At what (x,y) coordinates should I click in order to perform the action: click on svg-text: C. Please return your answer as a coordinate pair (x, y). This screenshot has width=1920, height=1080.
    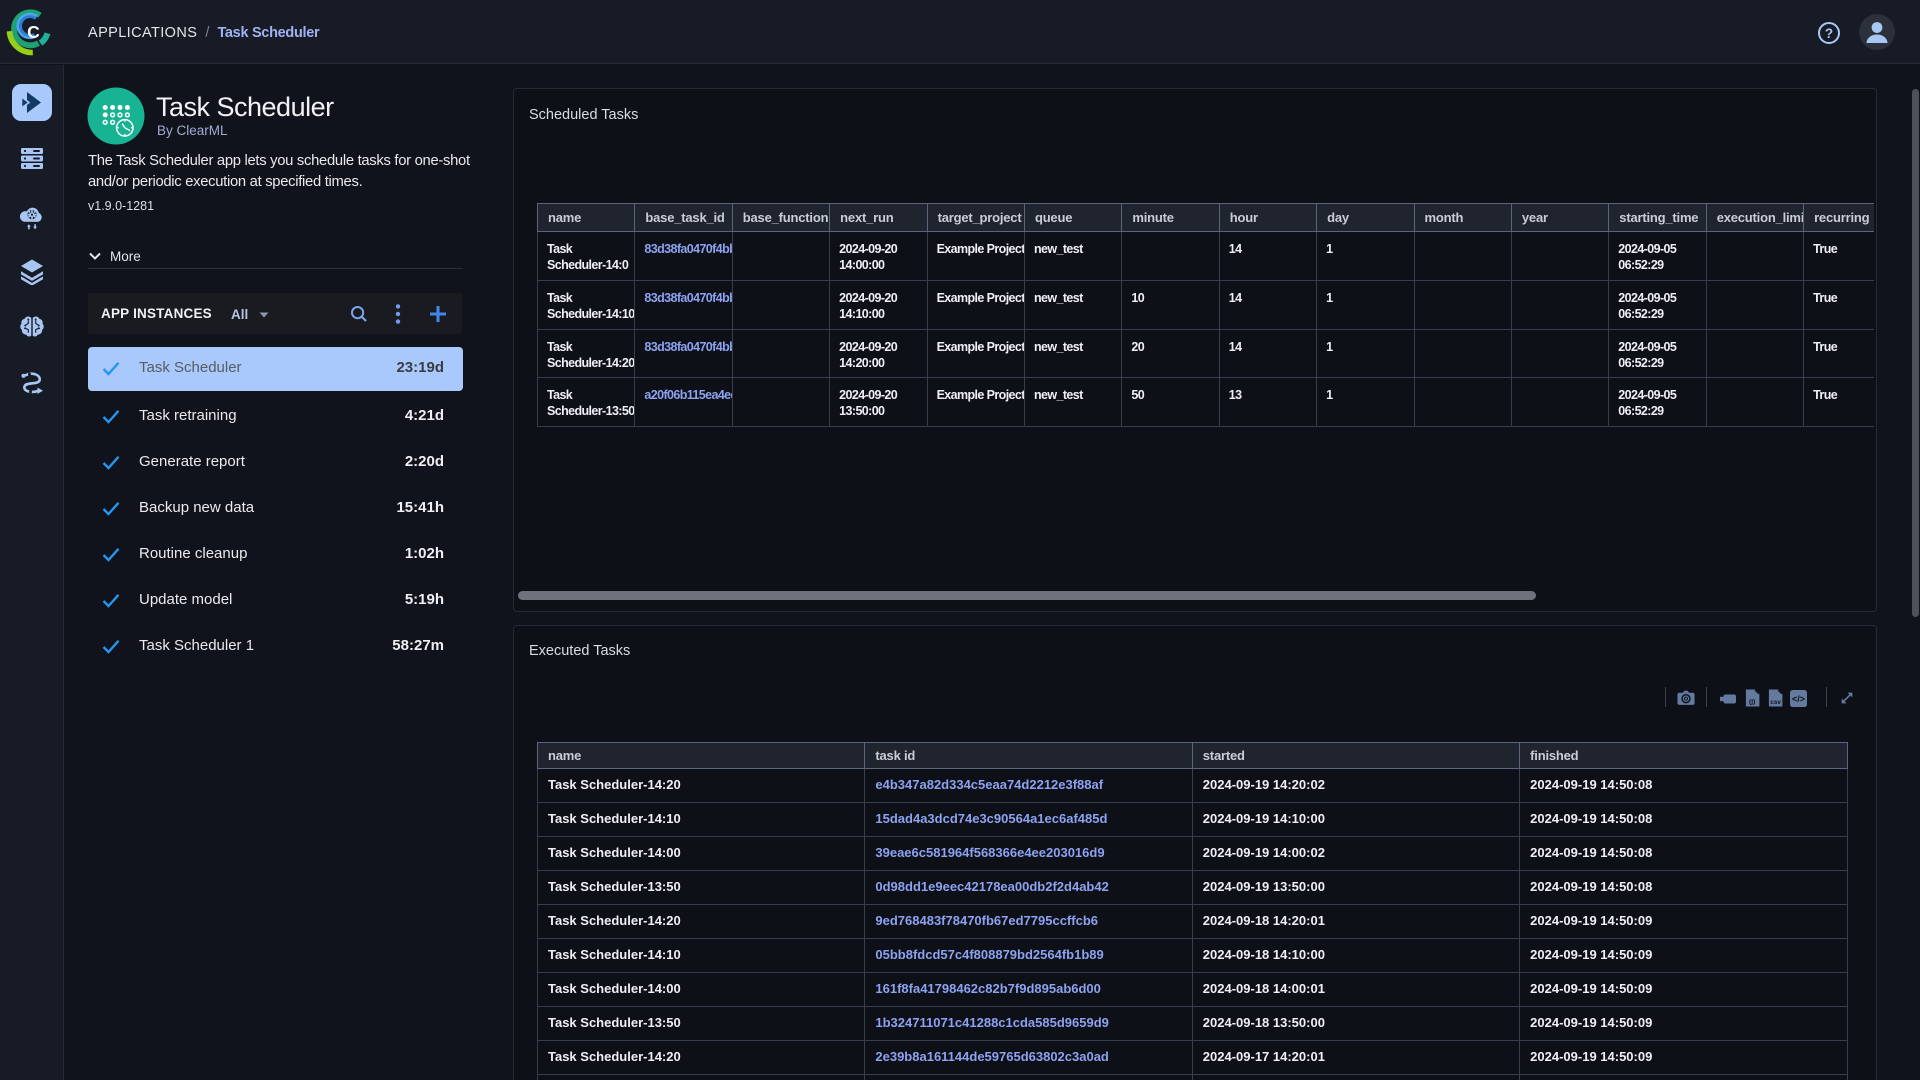
    Looking at the image, I should click on (33, 32).